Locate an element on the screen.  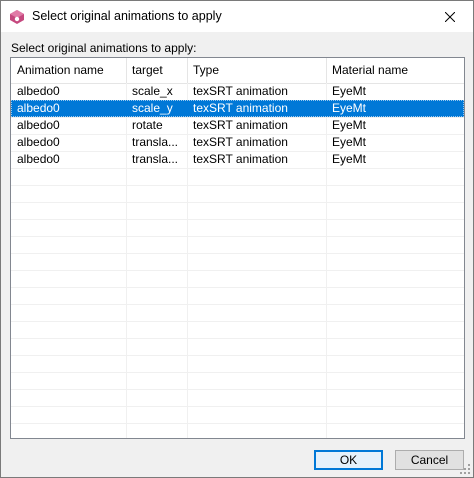
table-row: albedo0 scale_y texSRT animation EyeMt is located at coordinates (237, 108).